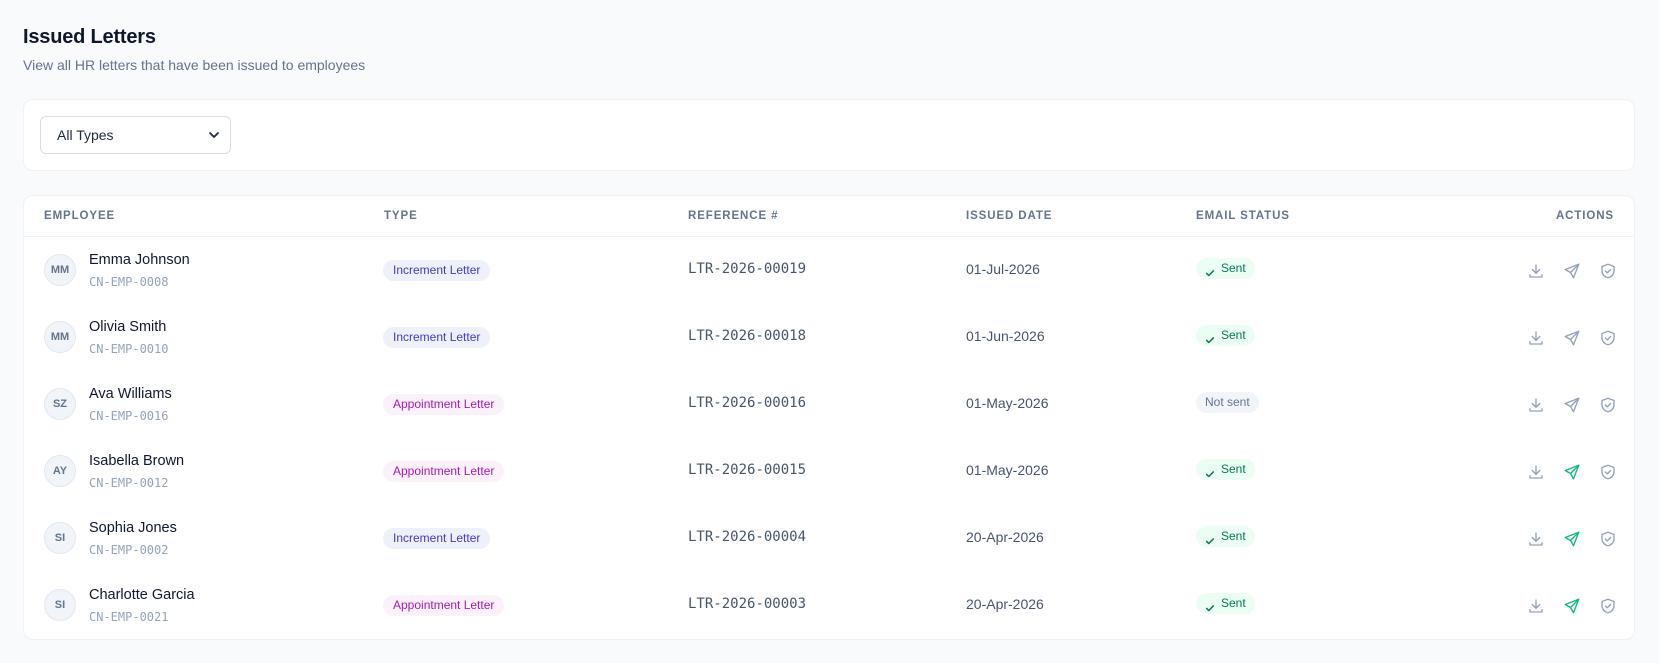 The image size is (1659, 663). I want to click on page-title: Issued Letters, so click(89, 37).